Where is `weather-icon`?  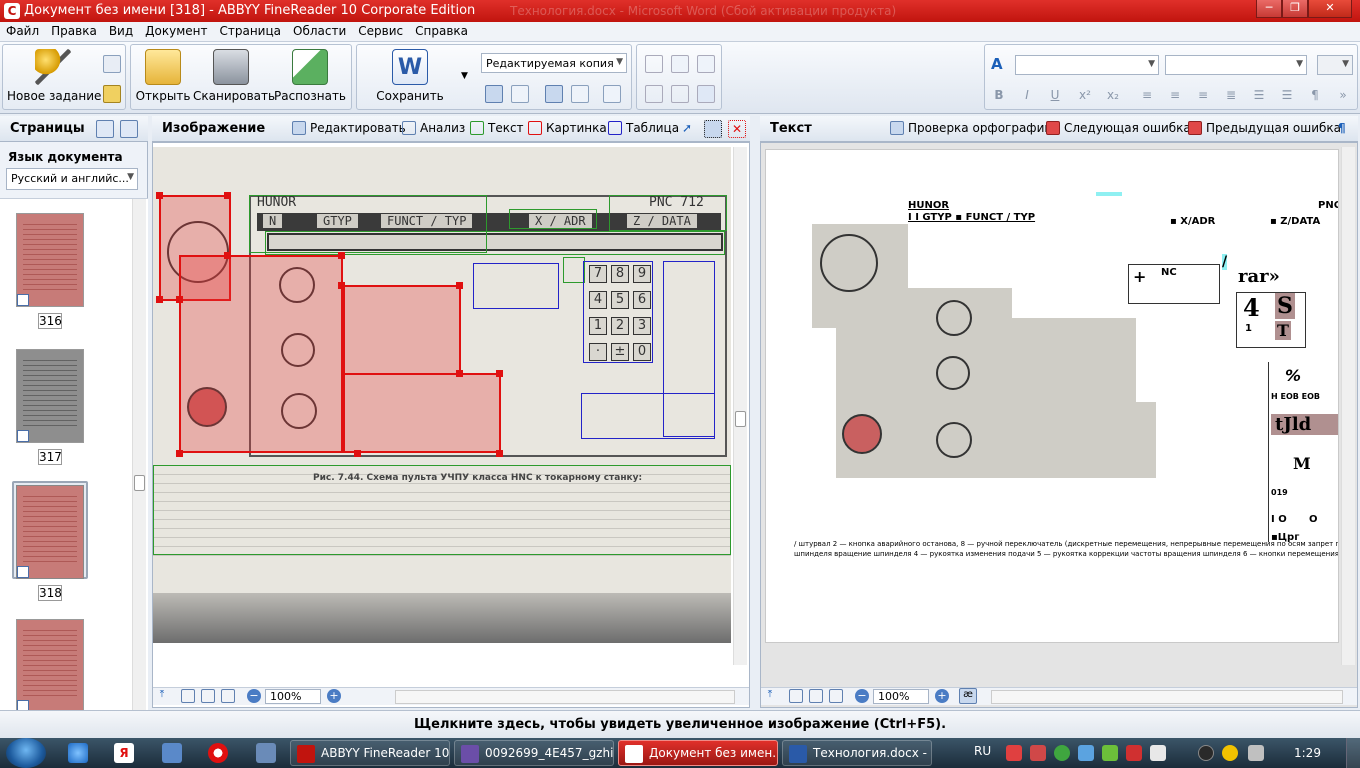
weather-icon is located at coordinates (1230, 753).